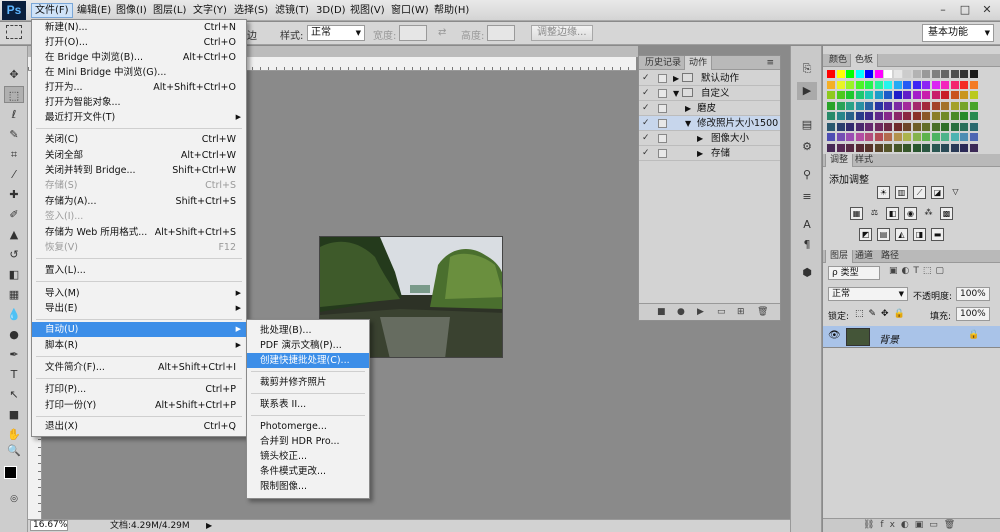  Describe the element at coordinates (681, 312) in the screenshot. I see `record-icon: ●` at that location.